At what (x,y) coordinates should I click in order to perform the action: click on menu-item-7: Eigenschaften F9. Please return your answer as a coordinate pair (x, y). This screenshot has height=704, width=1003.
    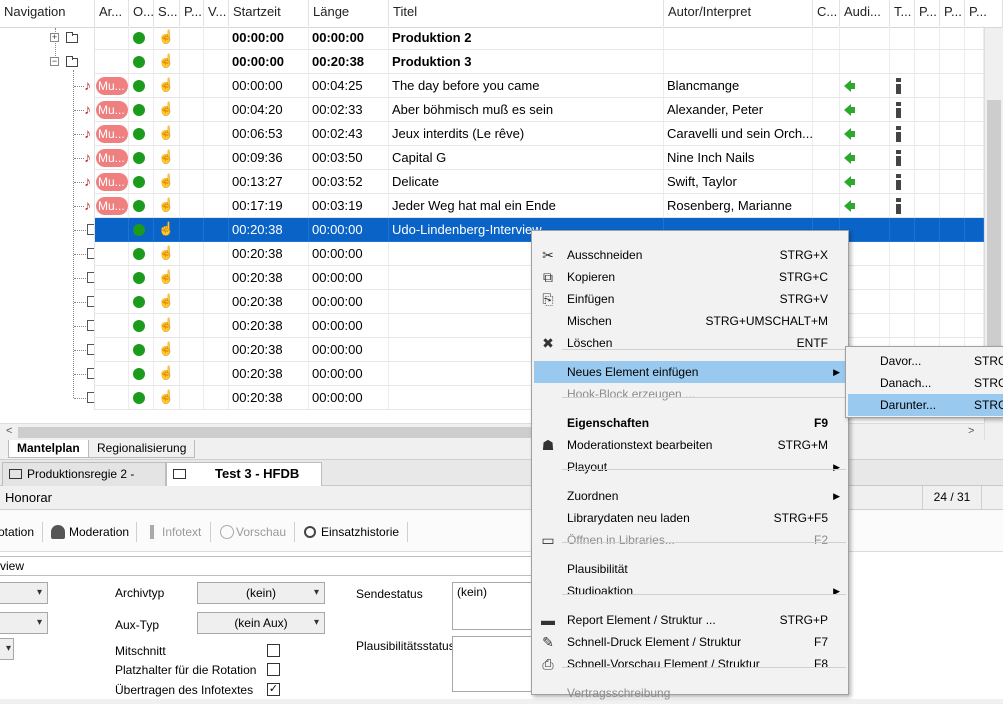
    Looking at the image, I should click on (690, 423).